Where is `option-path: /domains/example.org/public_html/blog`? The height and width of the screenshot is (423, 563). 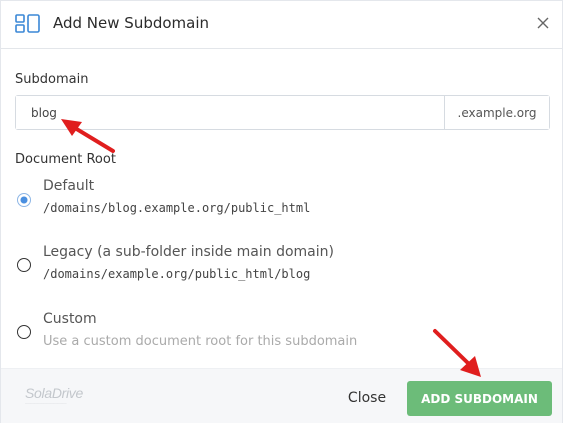
option-path: /domains/example.org/public_html/blog is located at coordinates (177, 274).